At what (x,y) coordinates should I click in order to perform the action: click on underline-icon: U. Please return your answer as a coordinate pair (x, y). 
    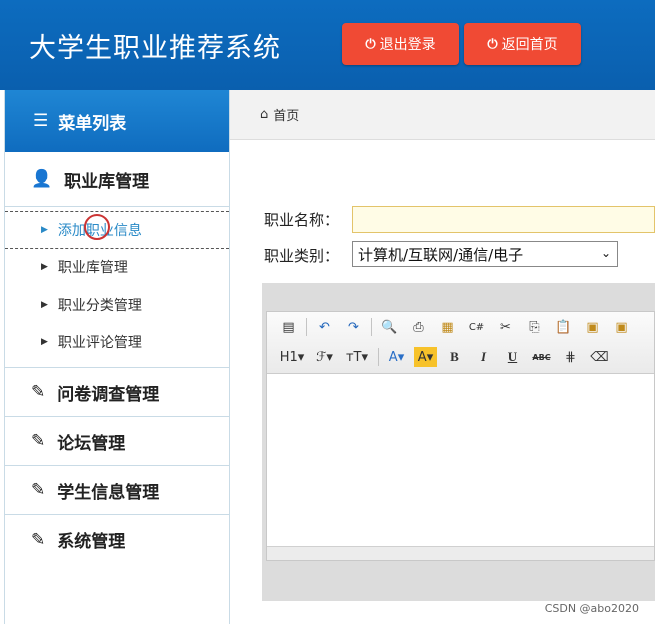
    Looking at the image, I should click on (512, 357).